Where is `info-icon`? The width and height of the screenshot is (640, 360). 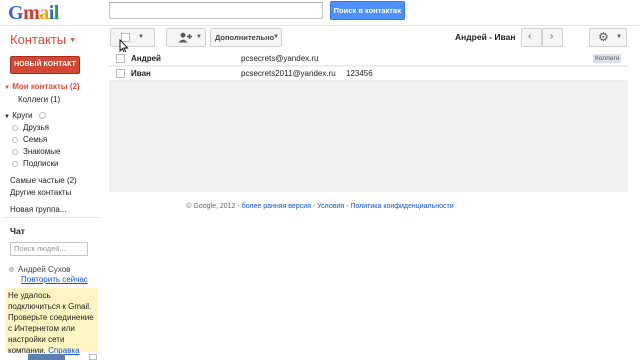 info-icon is located at coordinates (42, 116).